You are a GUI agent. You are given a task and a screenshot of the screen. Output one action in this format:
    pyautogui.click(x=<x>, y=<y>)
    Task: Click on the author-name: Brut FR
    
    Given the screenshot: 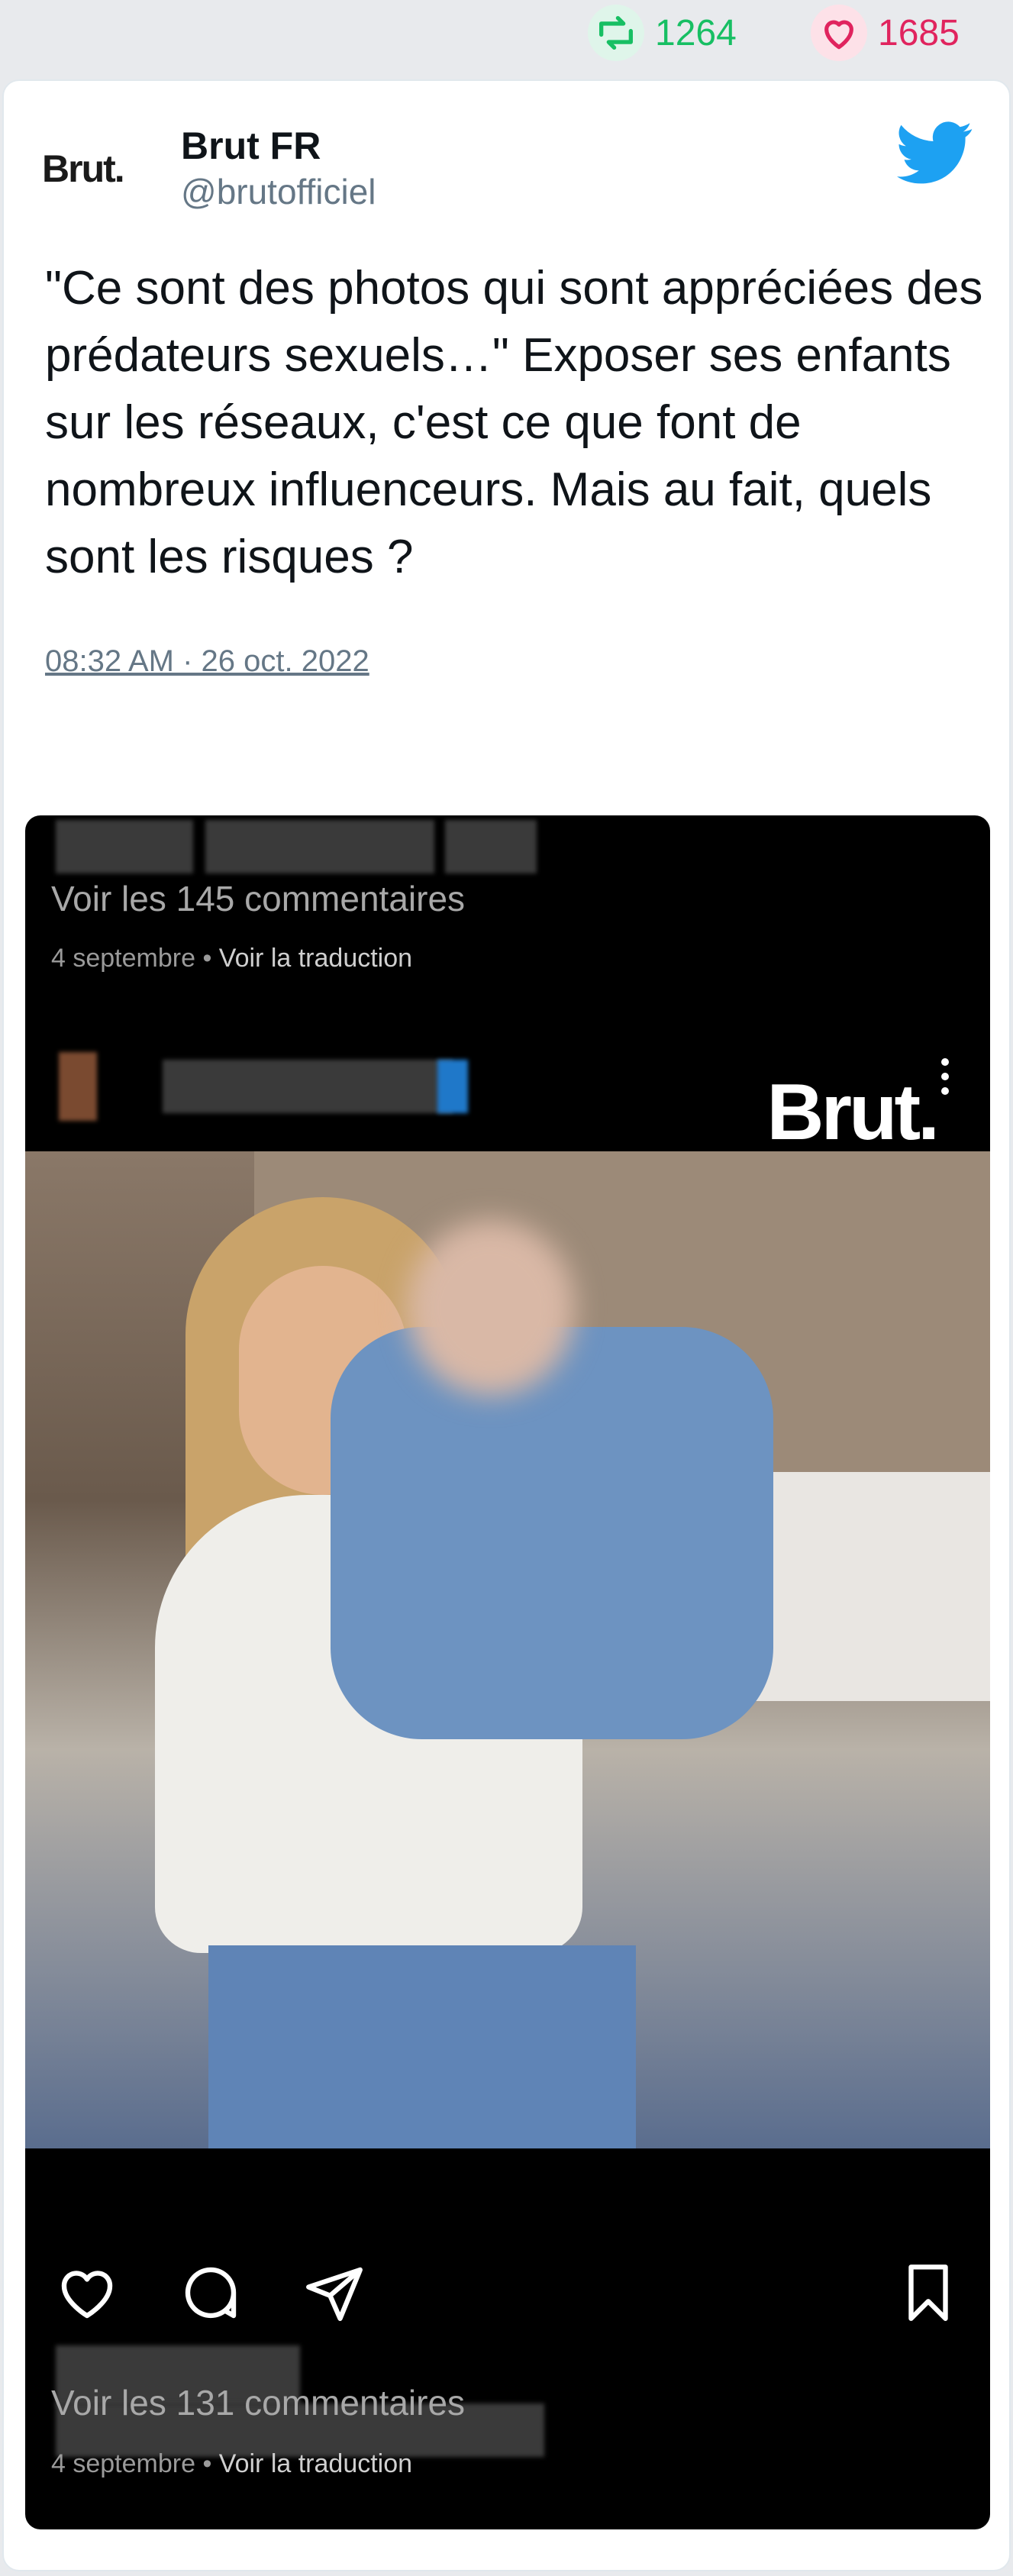 What is the action you would take?
    pyautogui.click(x=251, y=146)
    